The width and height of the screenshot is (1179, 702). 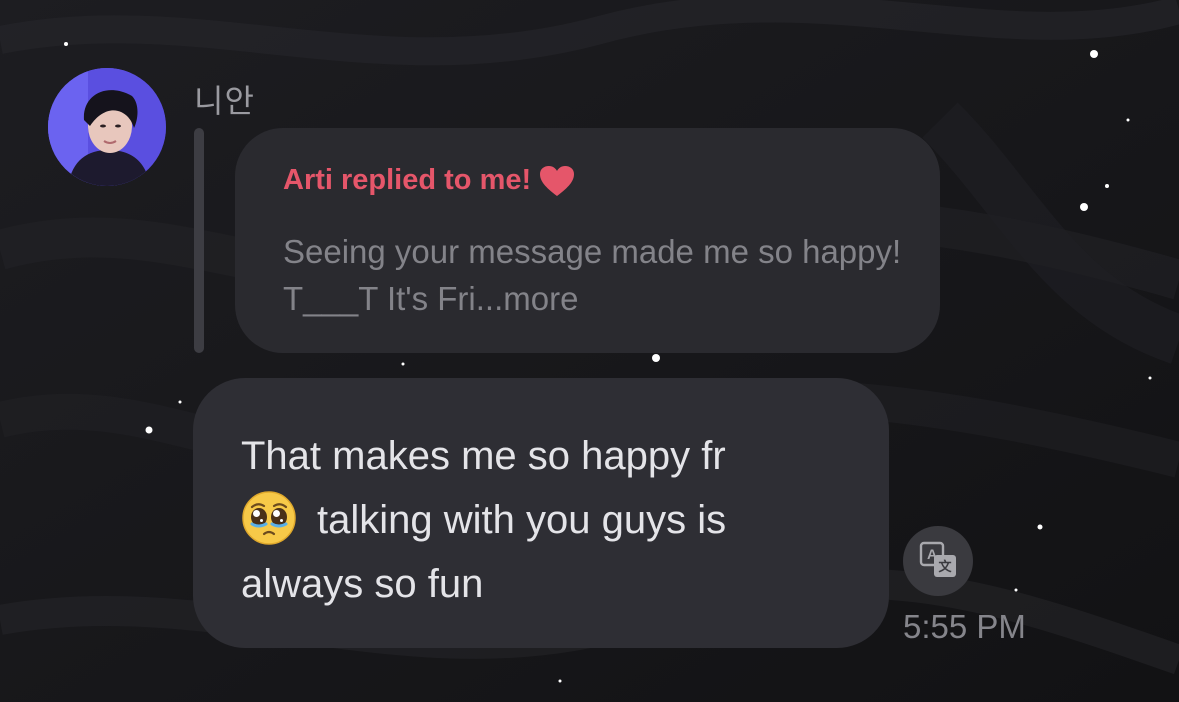 I want to click on message-line-2: talking with you guys is, so click(x=551, y=520).